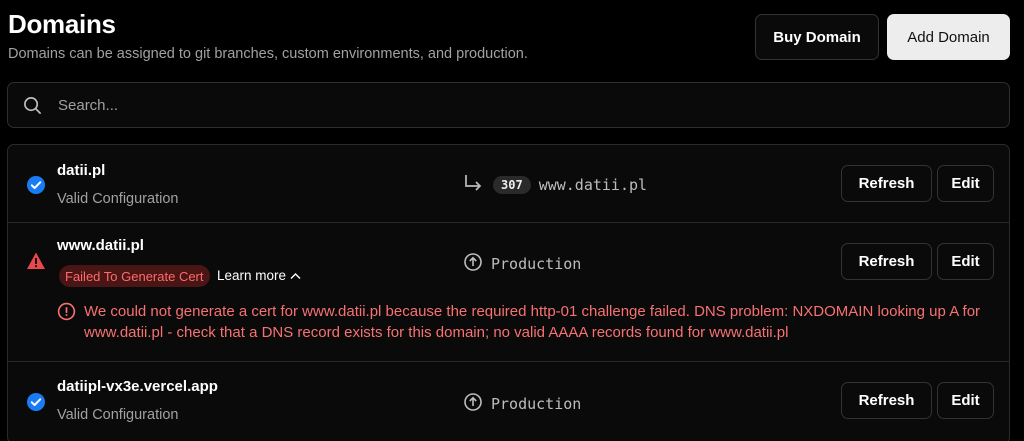  I want to click on error-circle-icon, so click(66, 311).